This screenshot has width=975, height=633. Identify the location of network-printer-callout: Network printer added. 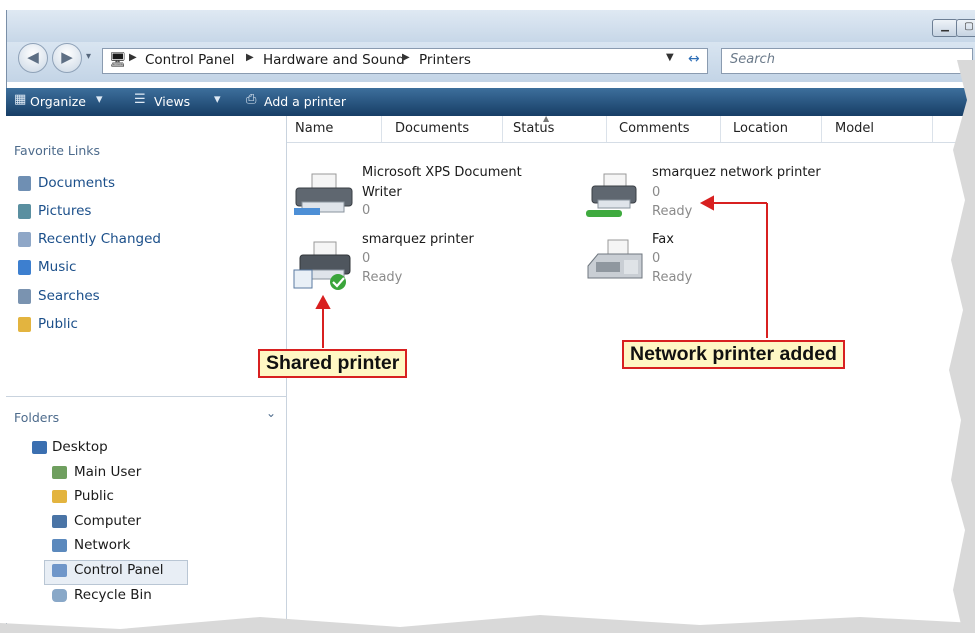
(733, 354).